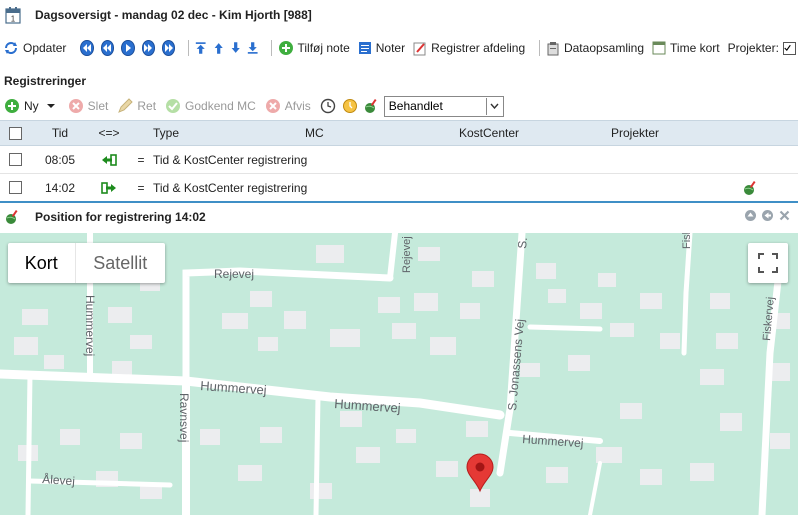 This screenshot has height=515, width=804. I want to click on map-type-kort-button: Kort, so click(42, 263).